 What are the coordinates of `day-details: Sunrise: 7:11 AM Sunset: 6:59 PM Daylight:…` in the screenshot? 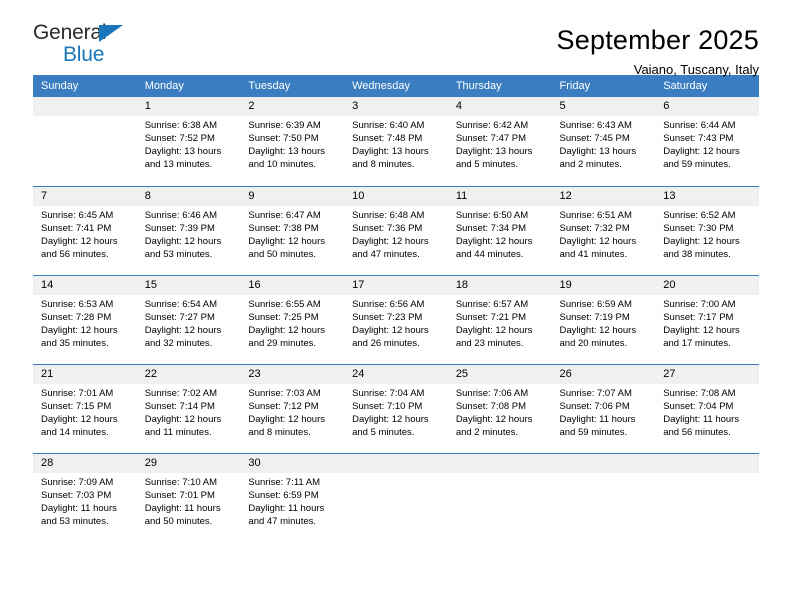 It's located at (292, 500).